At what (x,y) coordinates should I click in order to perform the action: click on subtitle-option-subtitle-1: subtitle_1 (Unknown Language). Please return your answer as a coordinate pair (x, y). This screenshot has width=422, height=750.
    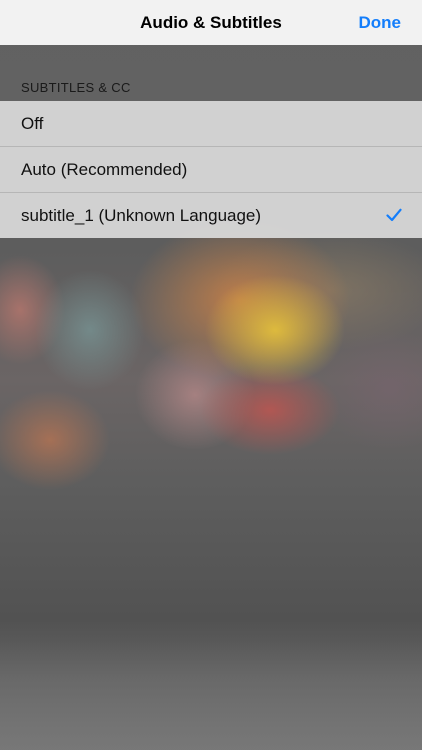
    Looking at the image, I should click on (211, 215).